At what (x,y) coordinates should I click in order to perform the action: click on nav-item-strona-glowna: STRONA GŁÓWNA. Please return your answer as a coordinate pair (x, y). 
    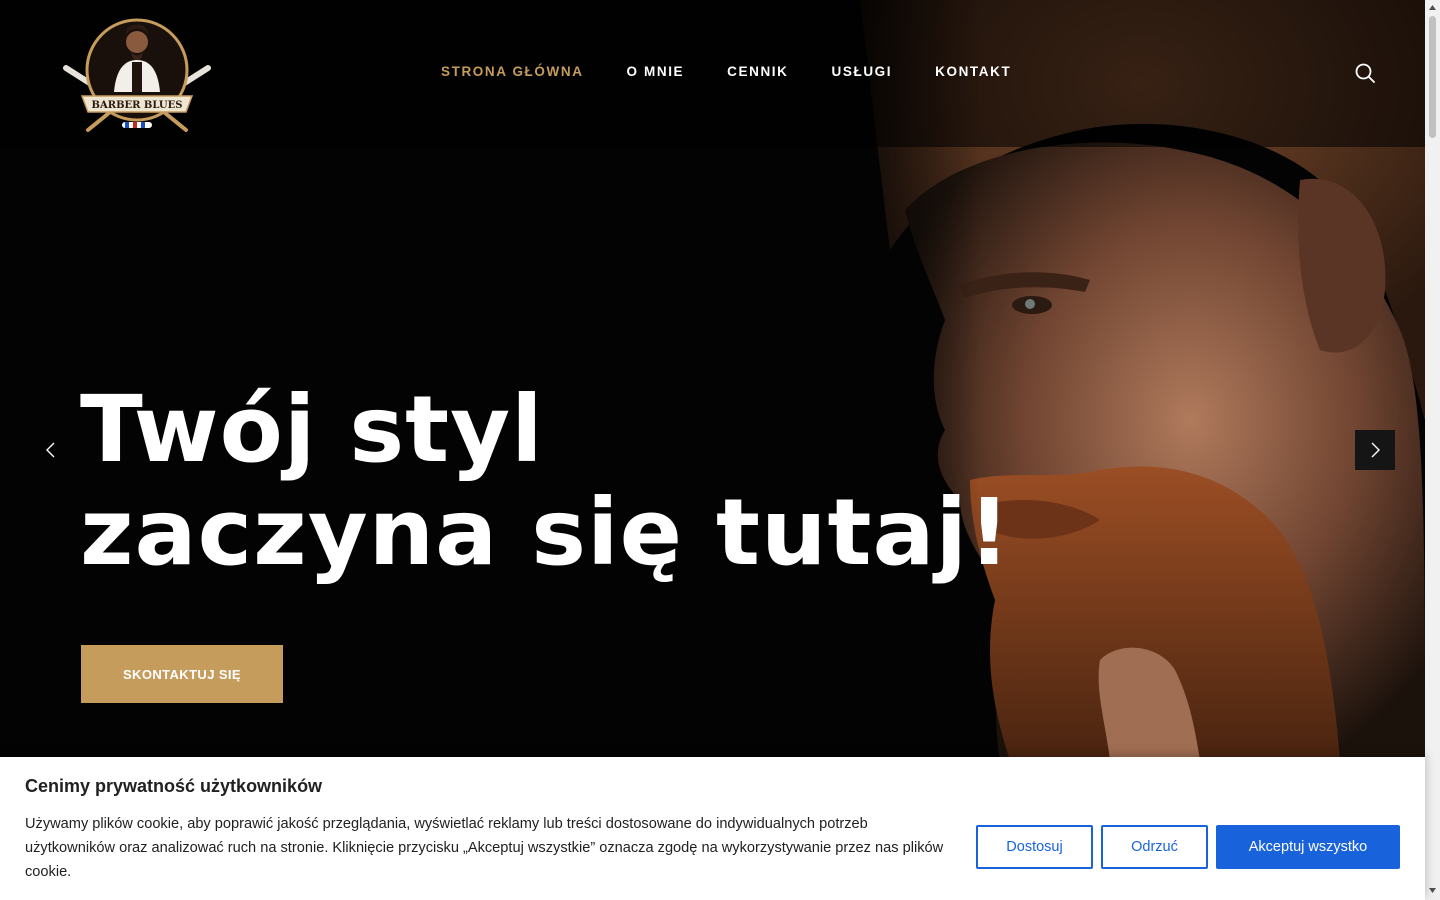
    Looking at the image, I should click on (512, 71).